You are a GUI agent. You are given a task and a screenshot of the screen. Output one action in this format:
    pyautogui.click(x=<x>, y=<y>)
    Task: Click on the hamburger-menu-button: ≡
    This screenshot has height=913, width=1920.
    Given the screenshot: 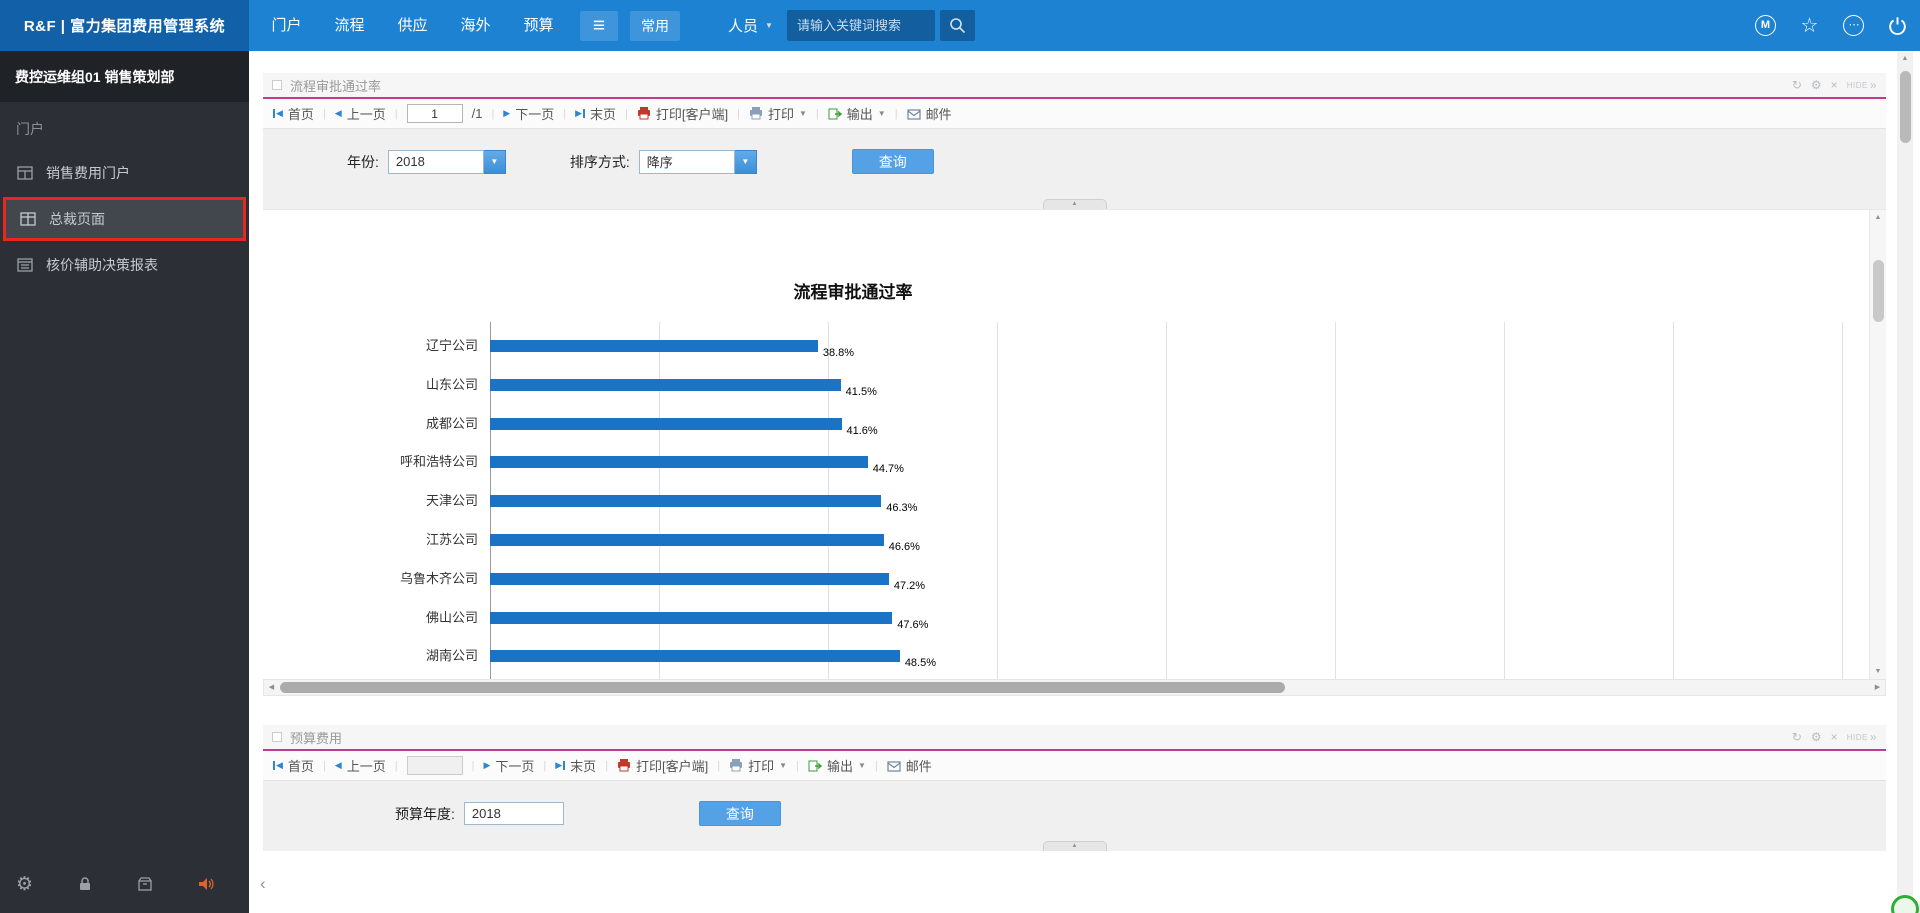 What is the action you would take?
    pyautogui.click(x=599, y=25)
    